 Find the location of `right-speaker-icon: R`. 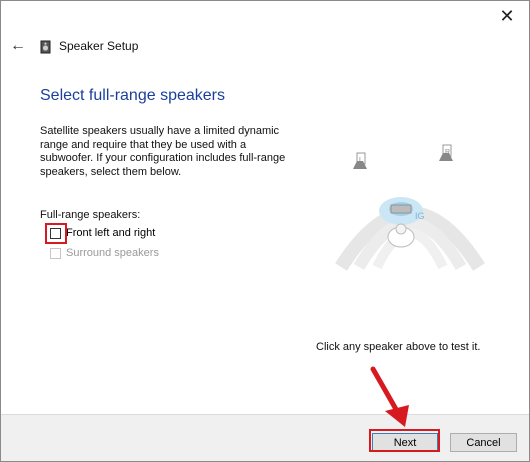

right-speaker-icon: R is located at coordinates (446, 152).